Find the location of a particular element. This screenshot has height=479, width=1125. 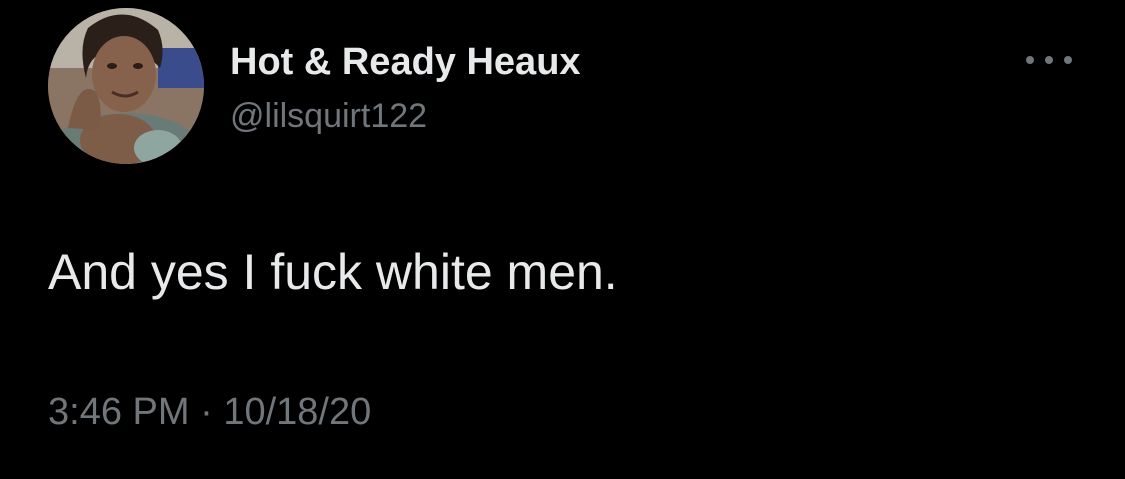

author-display-name: Hot & Ready Heaux is located at coordinates (405, 62).